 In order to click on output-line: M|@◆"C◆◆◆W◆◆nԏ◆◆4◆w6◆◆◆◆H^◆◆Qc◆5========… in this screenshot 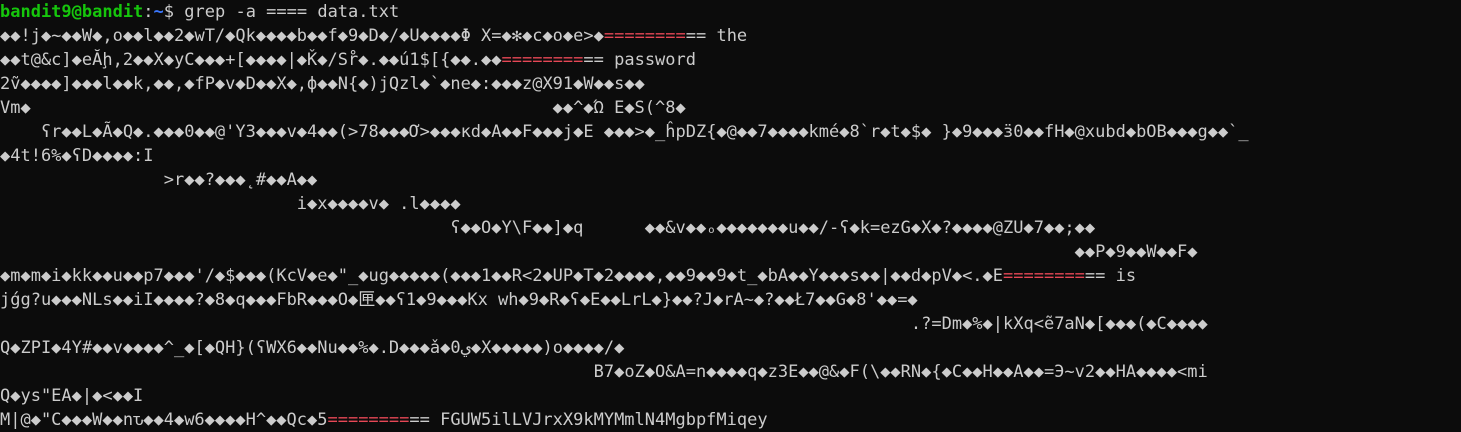, I will do `click(384, 420)`.